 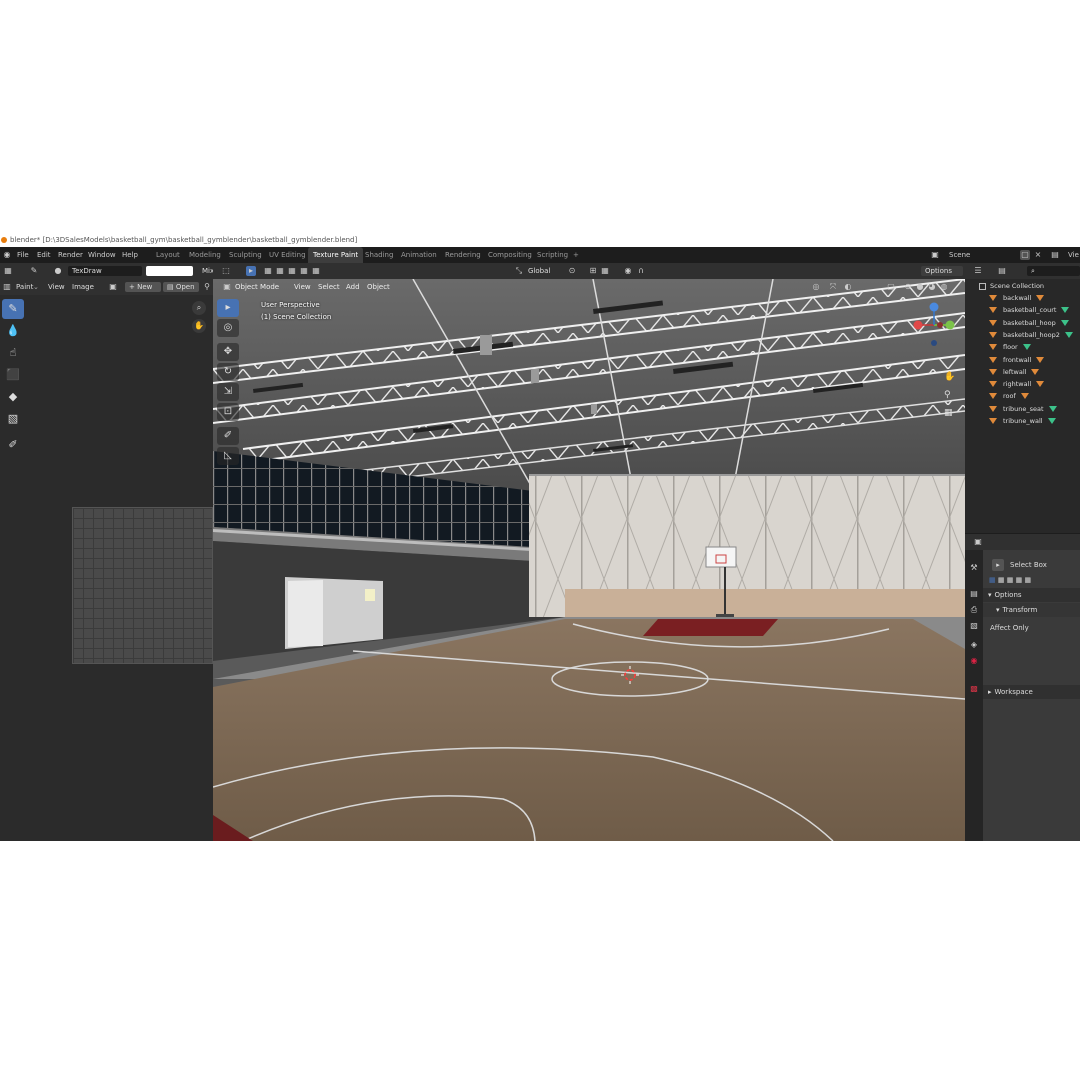 I want to click on uv-grid-canvas, so click(x=142, y=585).